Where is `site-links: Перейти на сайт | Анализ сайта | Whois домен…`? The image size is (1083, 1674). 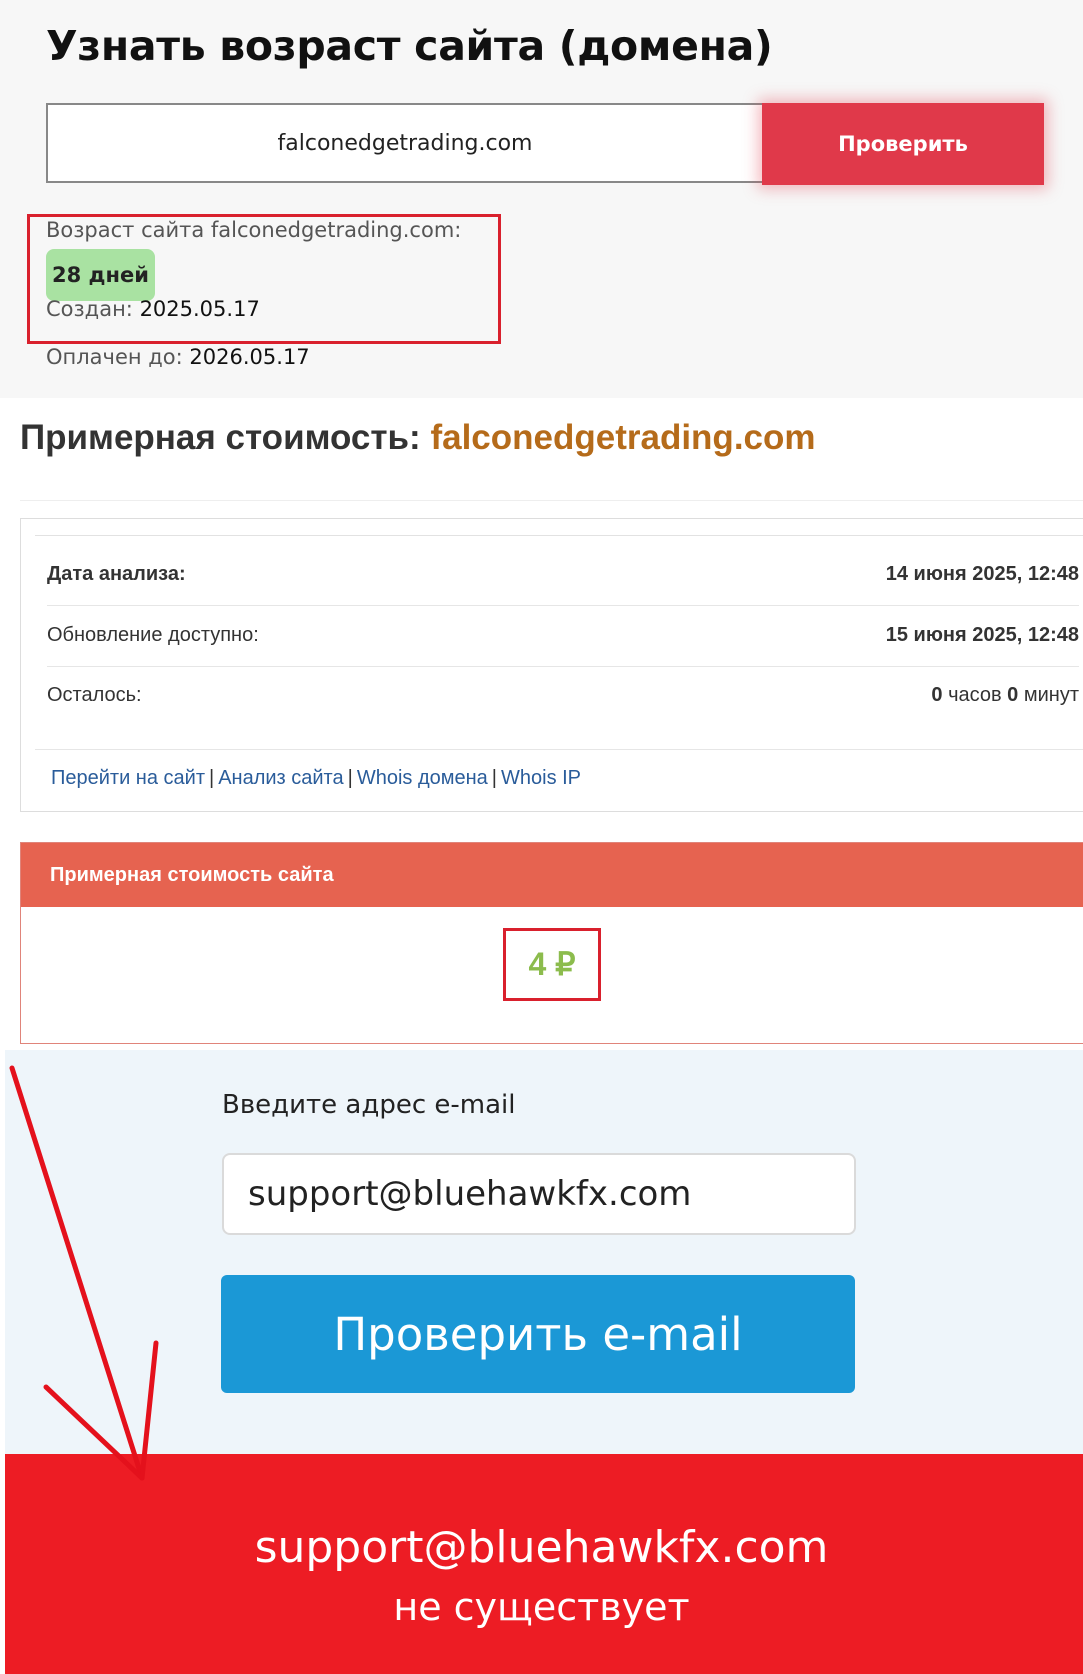
site-links: Перейти на сайт | Анализ сайта | Whois домен… is located at coordinates (316, 778).